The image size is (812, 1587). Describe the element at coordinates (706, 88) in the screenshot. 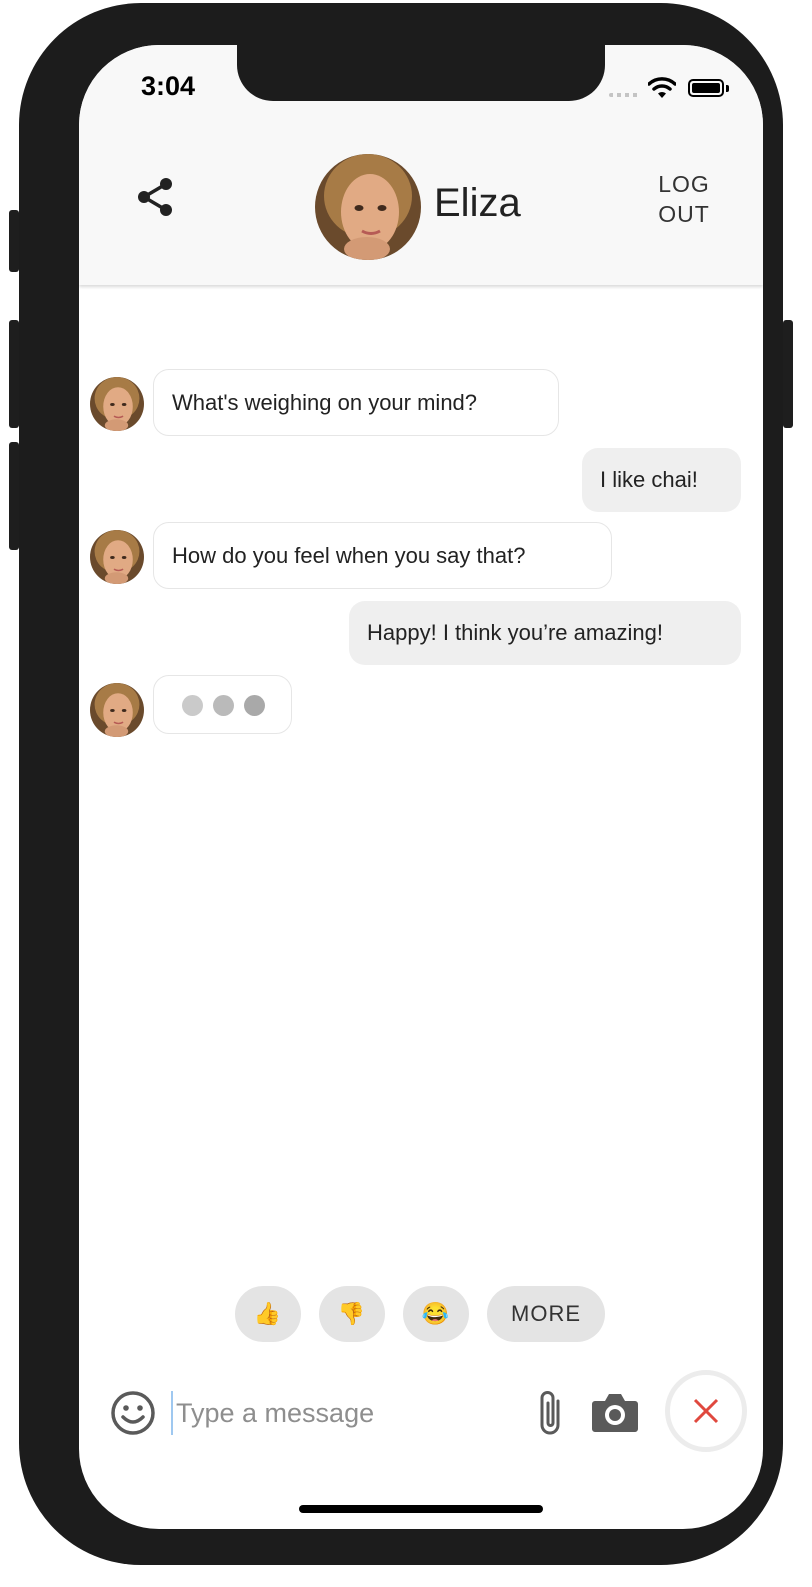

I see `battery-icon` at that location.